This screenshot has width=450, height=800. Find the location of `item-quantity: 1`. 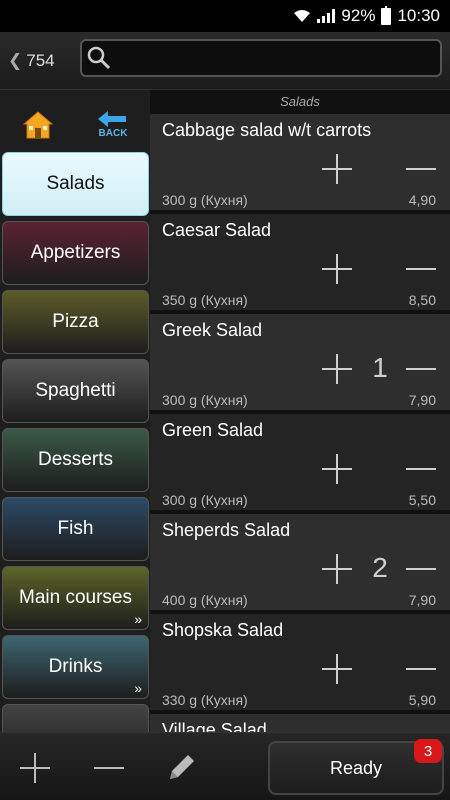

item-quantity: 1 is located at coordinates (380, 367).